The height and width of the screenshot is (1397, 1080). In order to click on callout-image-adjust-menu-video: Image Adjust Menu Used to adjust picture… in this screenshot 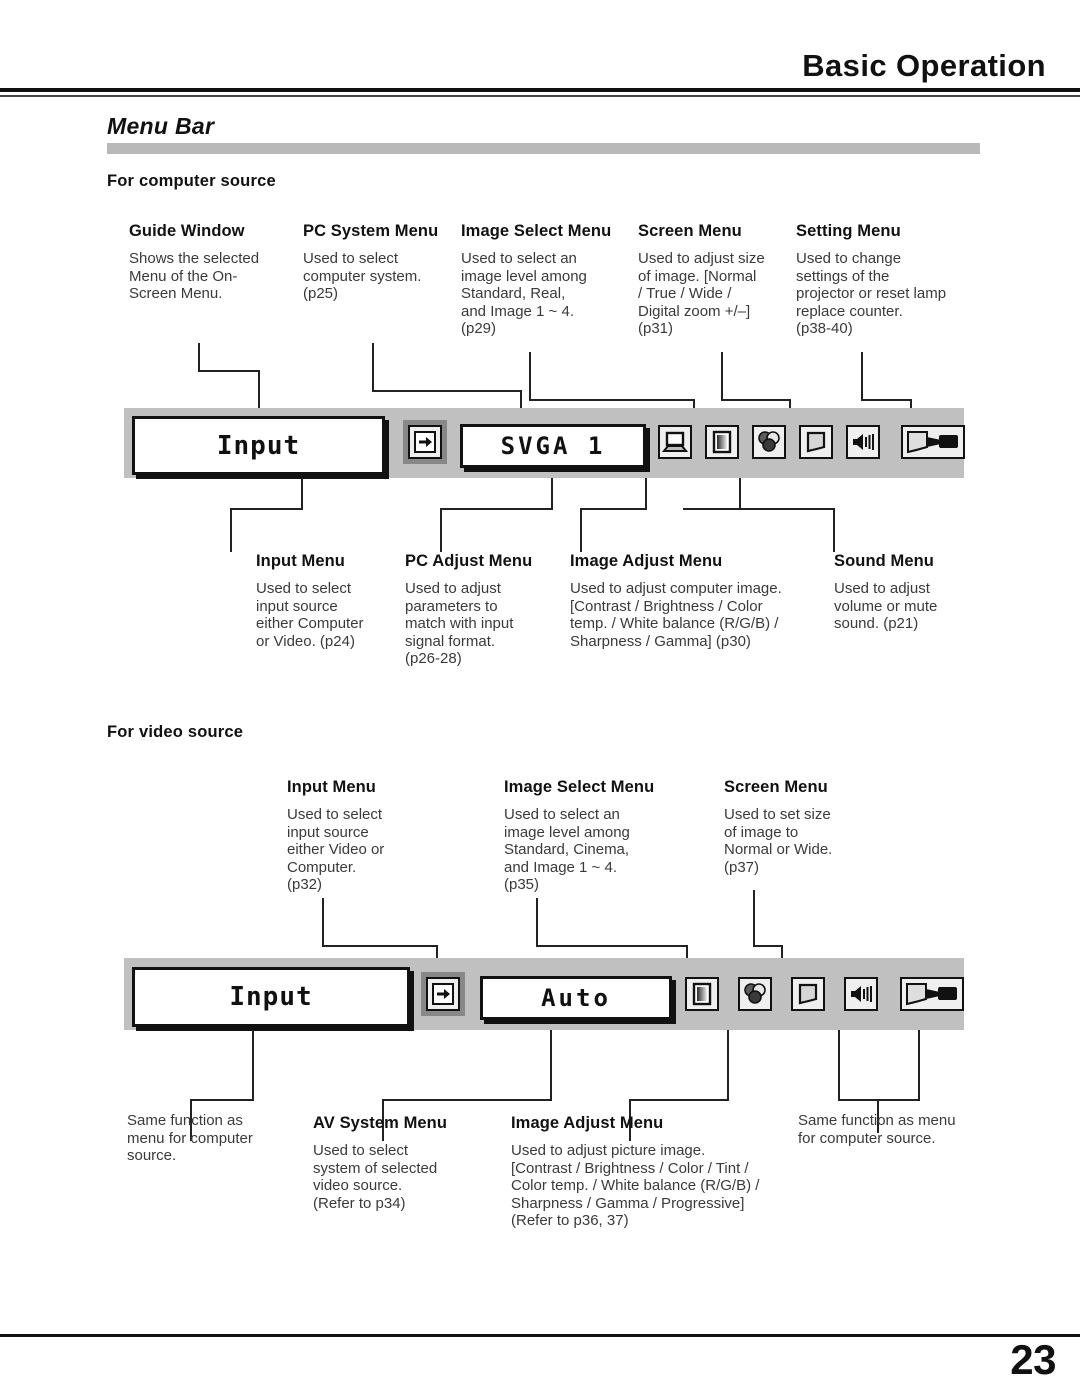, I will do `click(661, 1172)`.